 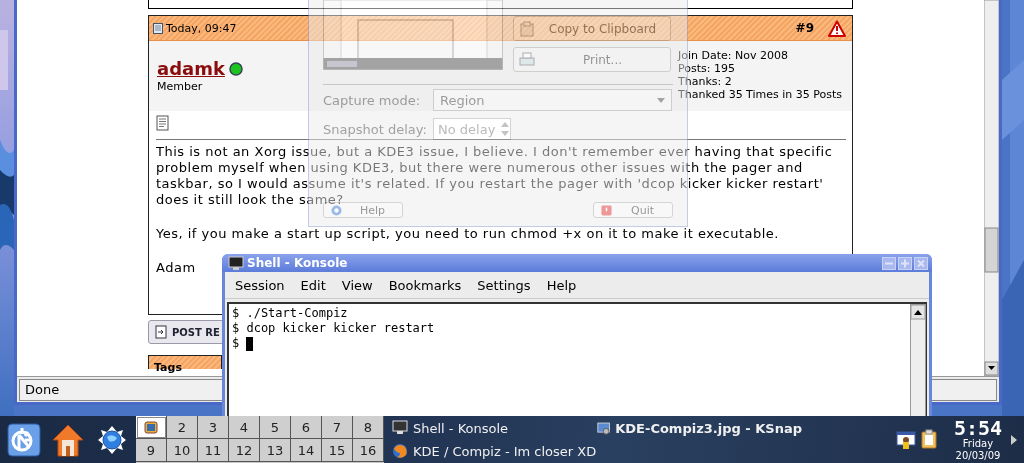 I want to click on pager-desktop: 7, so click(x=337, y=427).